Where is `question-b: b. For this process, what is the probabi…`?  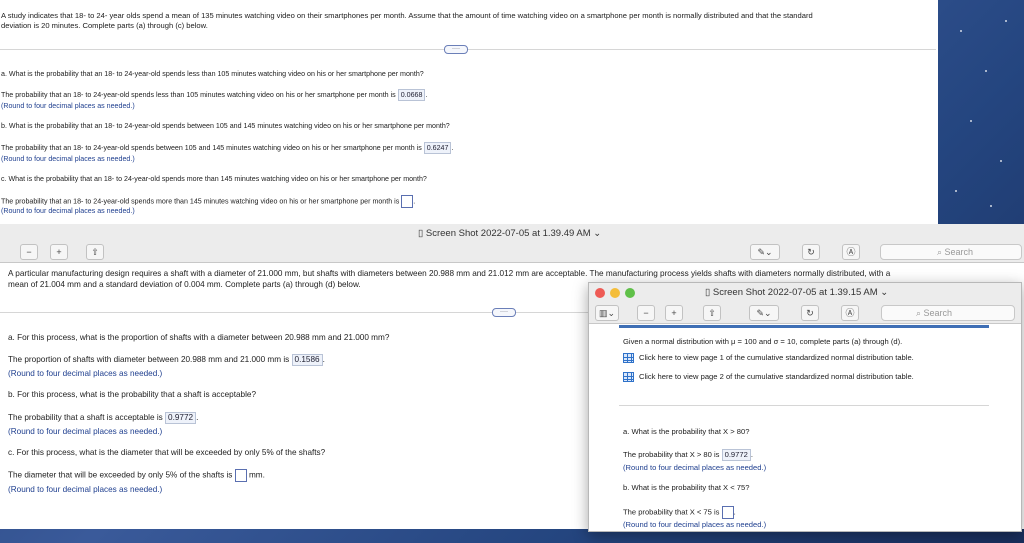 question-b: b. For this process, what is the probabi… is located at coordinates (132, 394).